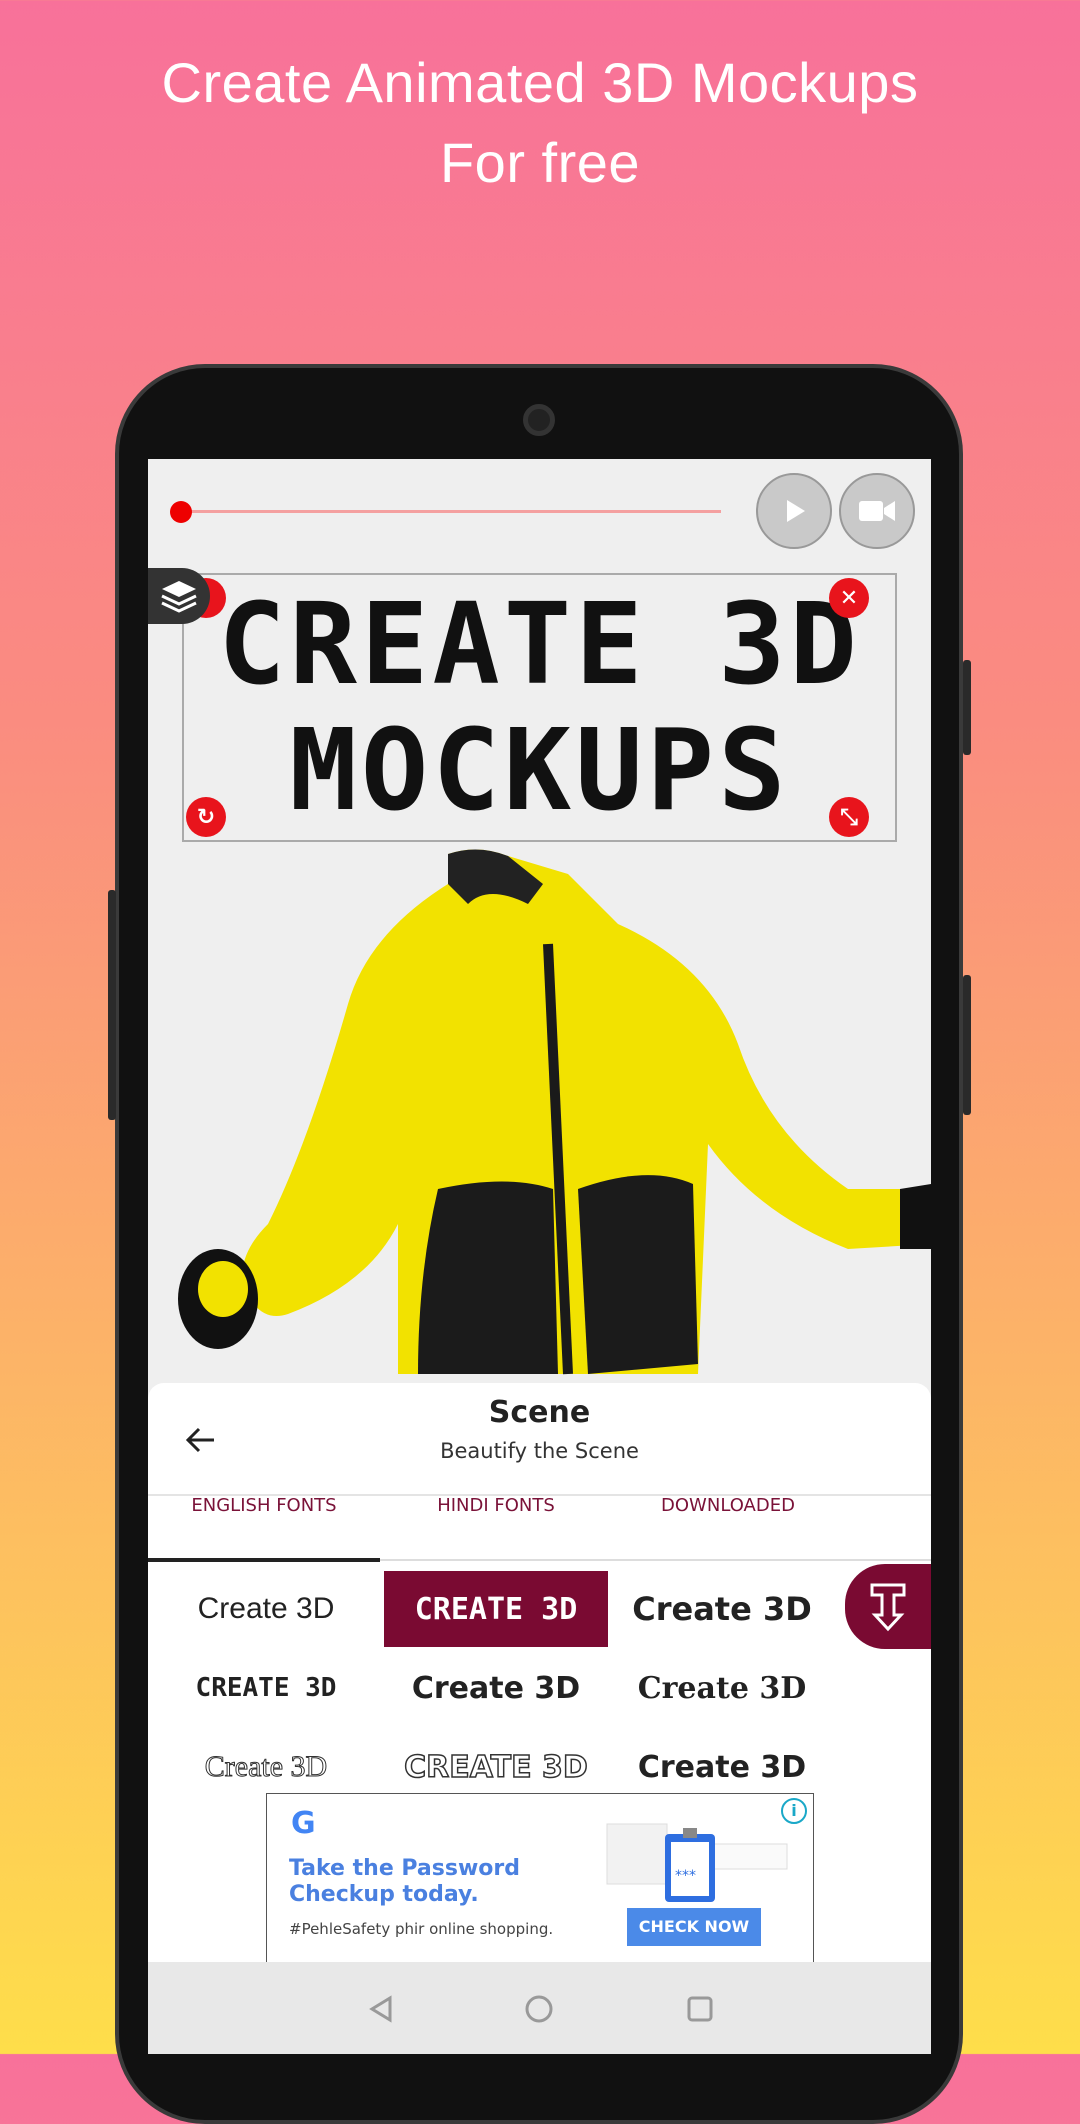 Image resolution: width=1080 pixels, height=2124 pixels. I want to click on timeline-handle, so click(181, 512).